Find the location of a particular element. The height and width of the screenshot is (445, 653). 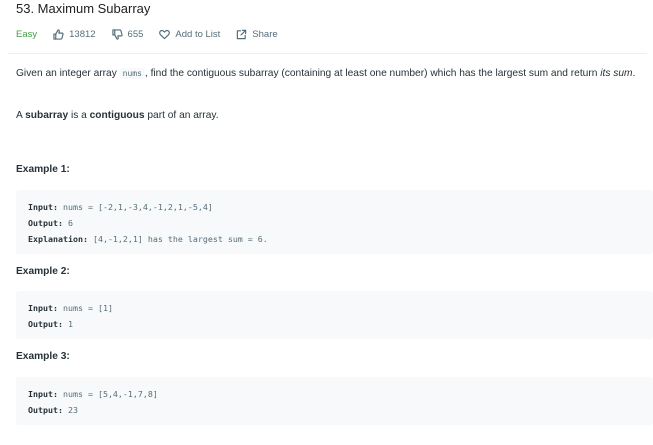

dislike-button: 655 is located at coordinates (127, 34).